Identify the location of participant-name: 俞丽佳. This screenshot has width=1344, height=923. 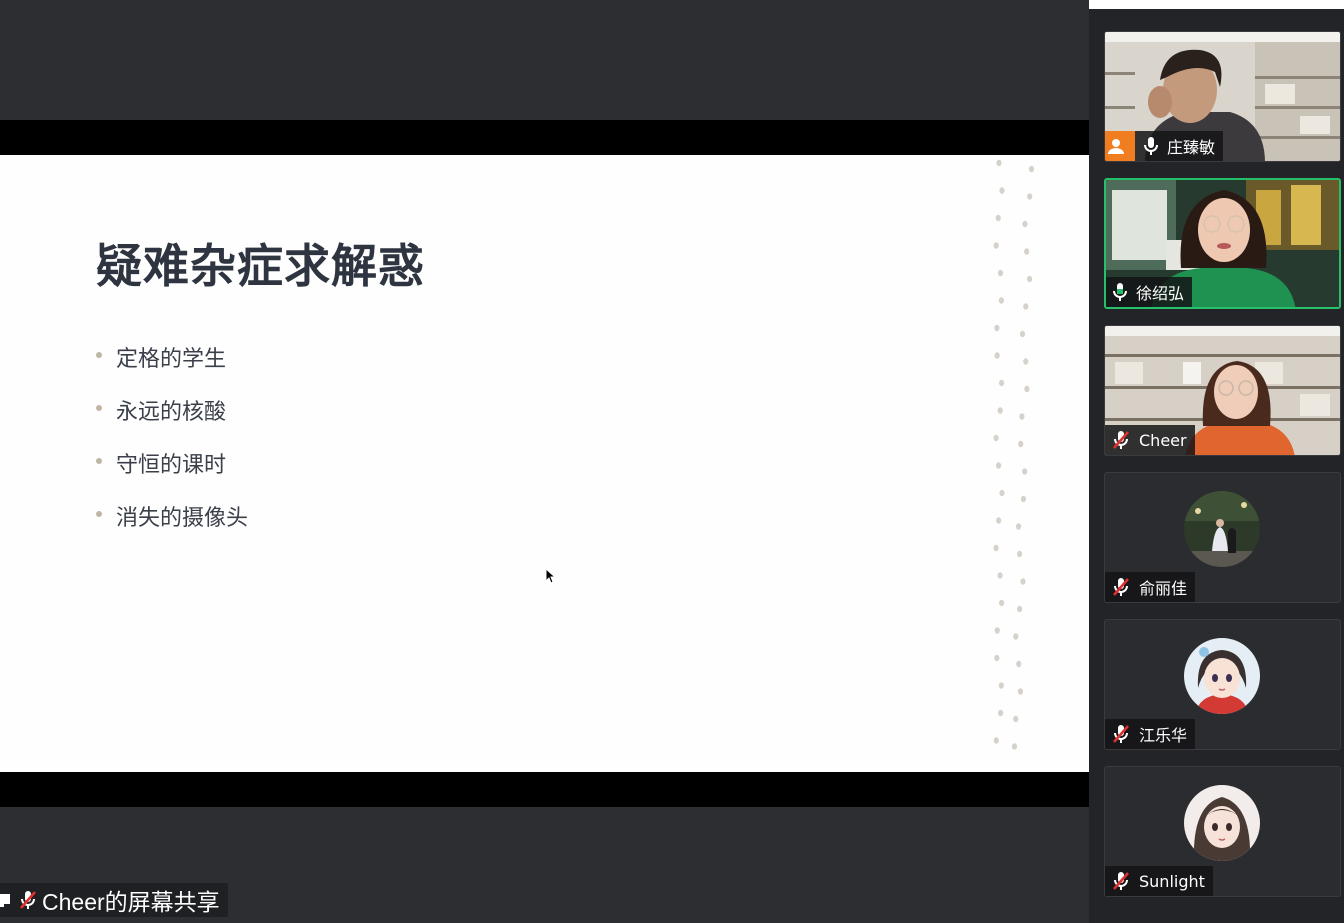
(1163, 588).